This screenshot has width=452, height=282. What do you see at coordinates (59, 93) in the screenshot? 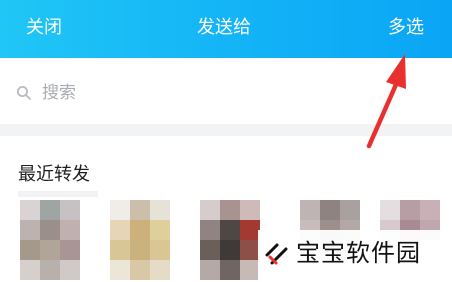
I see `search-input: 搜索` at bounding box center [59, 93].